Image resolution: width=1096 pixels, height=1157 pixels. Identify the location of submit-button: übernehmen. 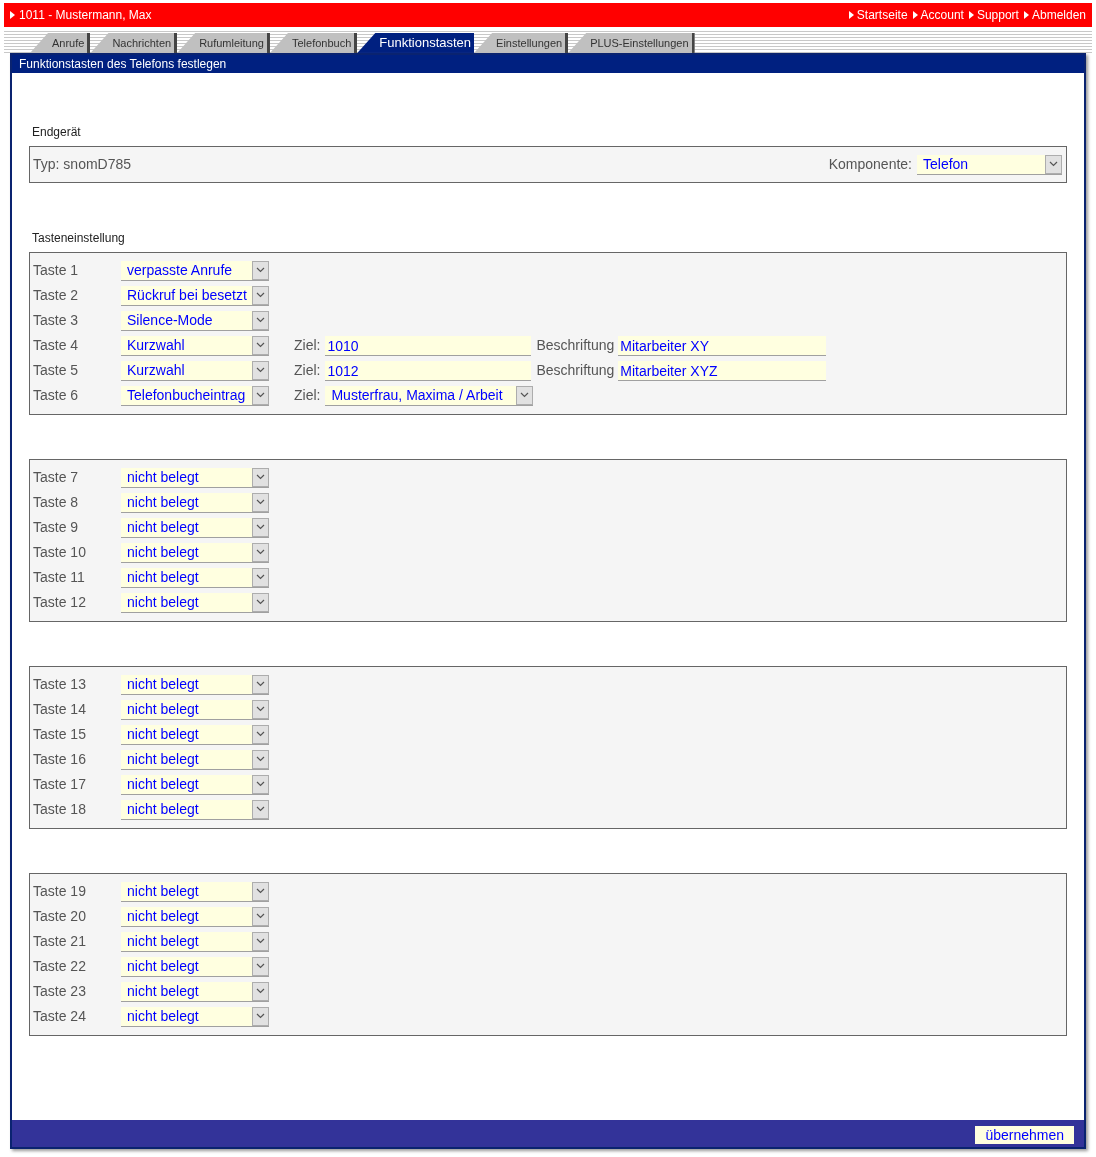
(1024, 1135).